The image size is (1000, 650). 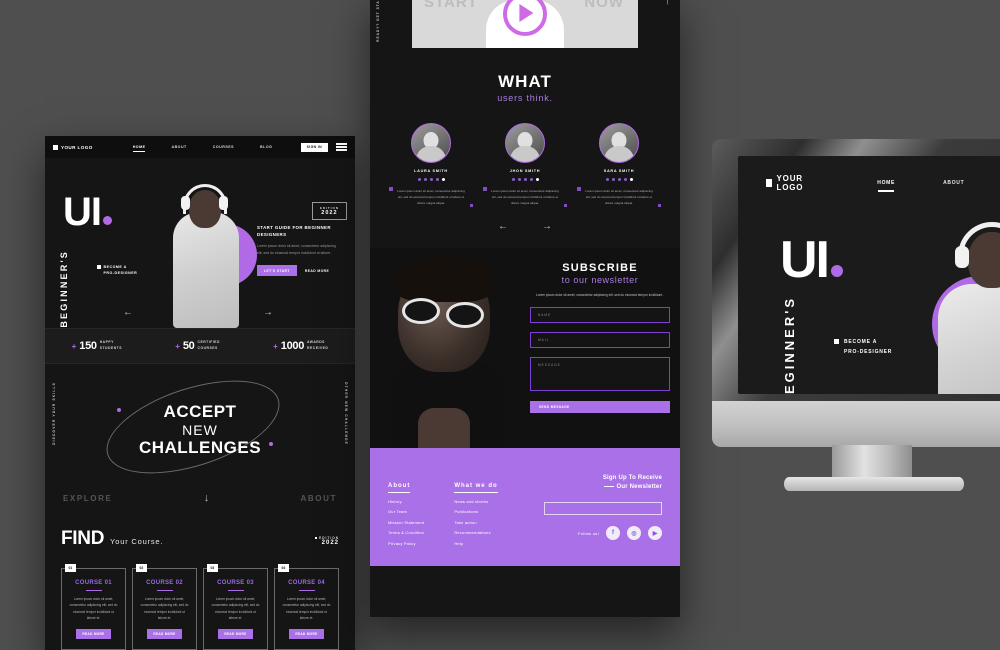 I want to click on challenge-line-1: ACCEPT, so click(x=200, y=411).